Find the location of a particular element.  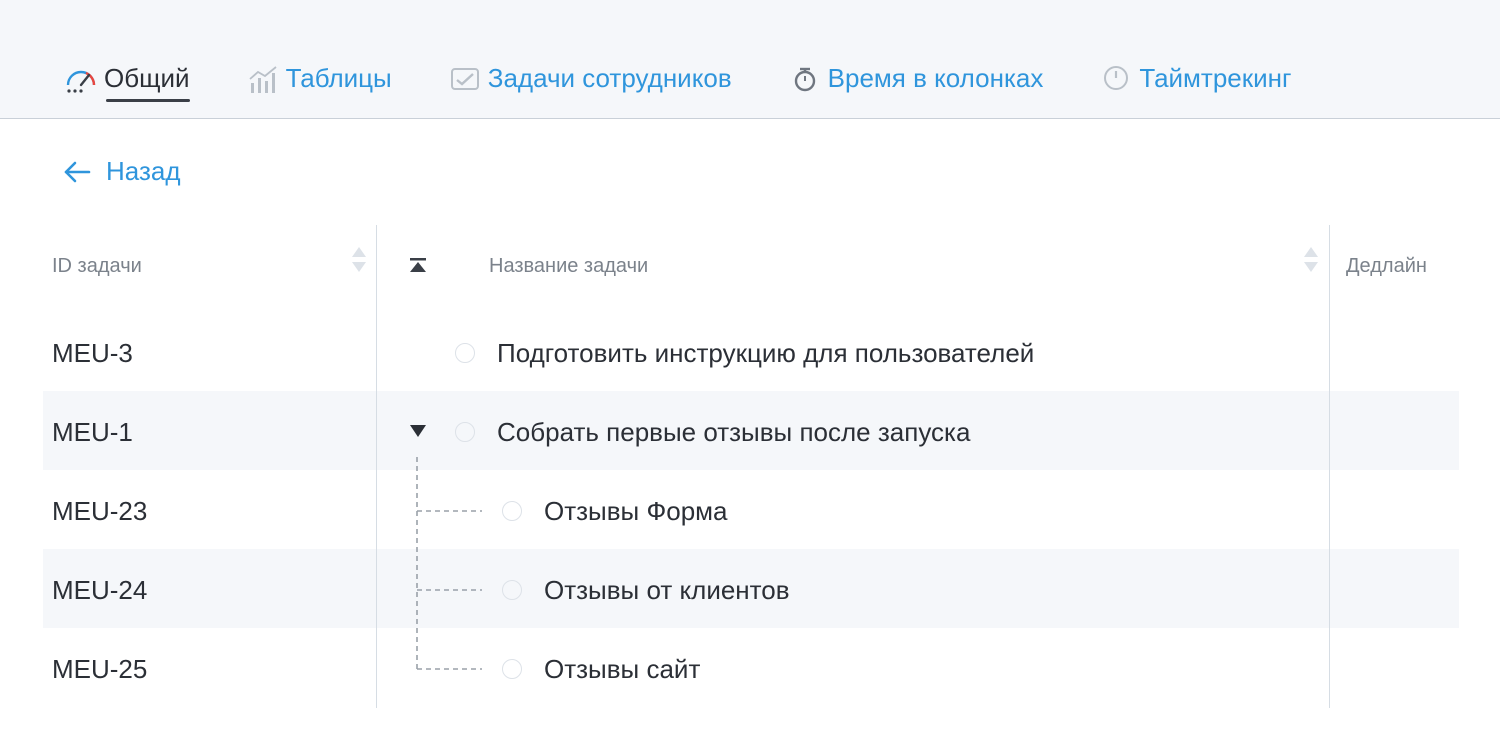

back-label: Назад is located at coordinates (143, 171).